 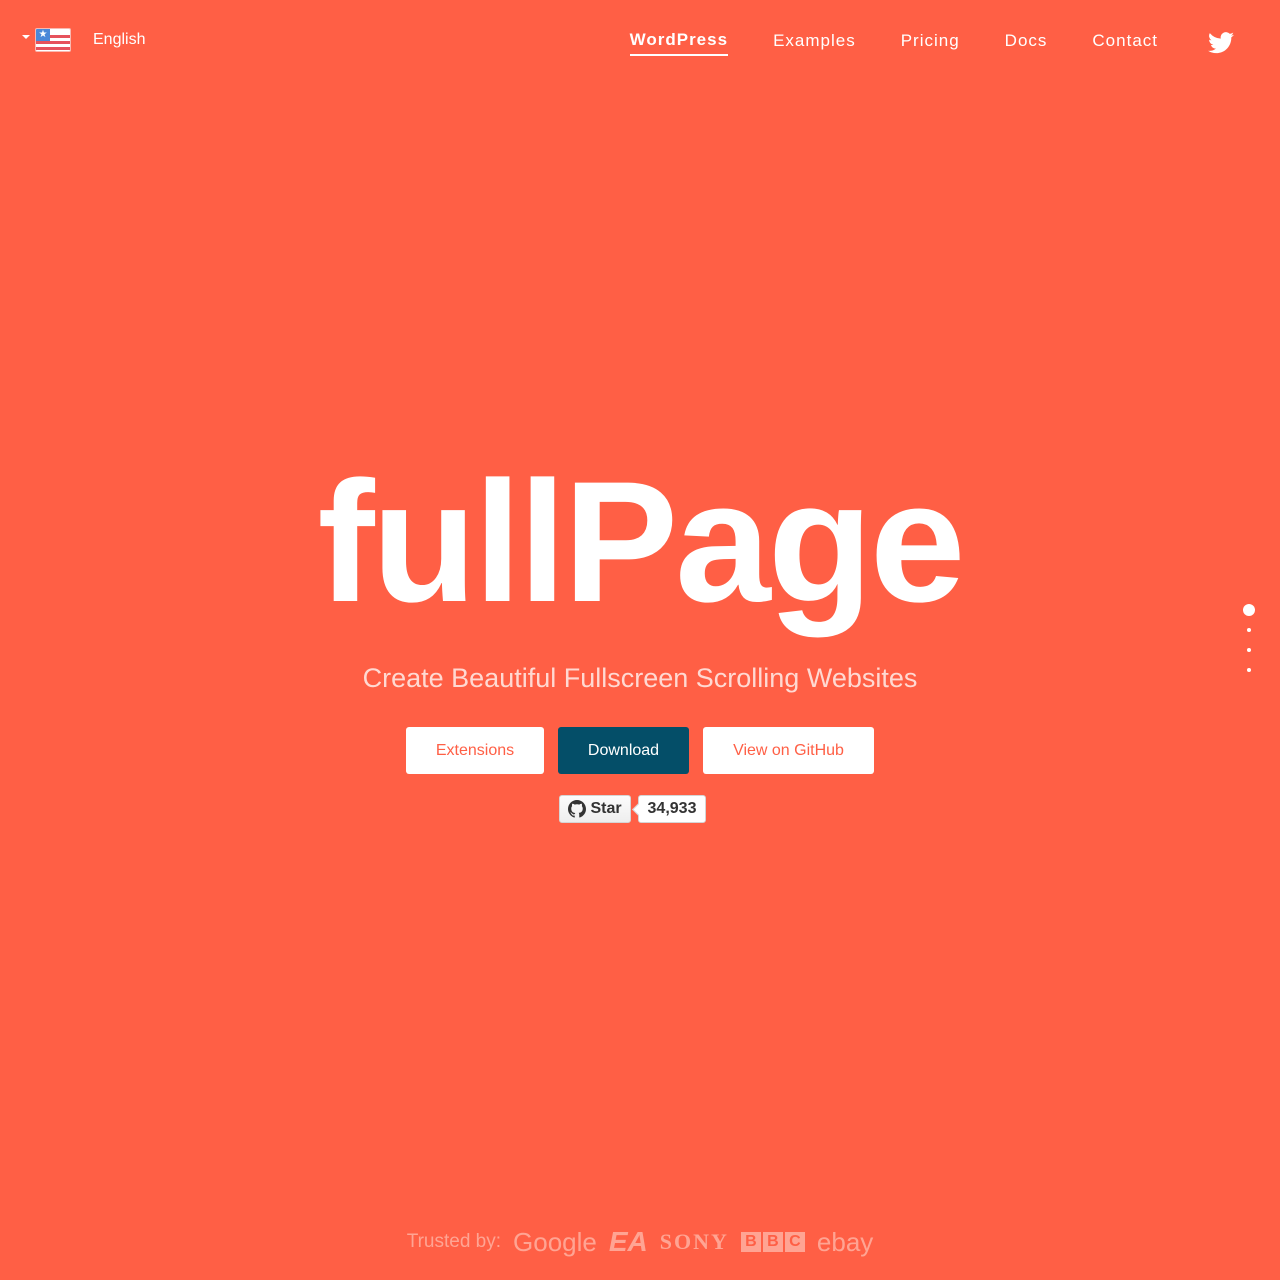 I want to click on star-count: 34,933, so click(x=672, y=809).